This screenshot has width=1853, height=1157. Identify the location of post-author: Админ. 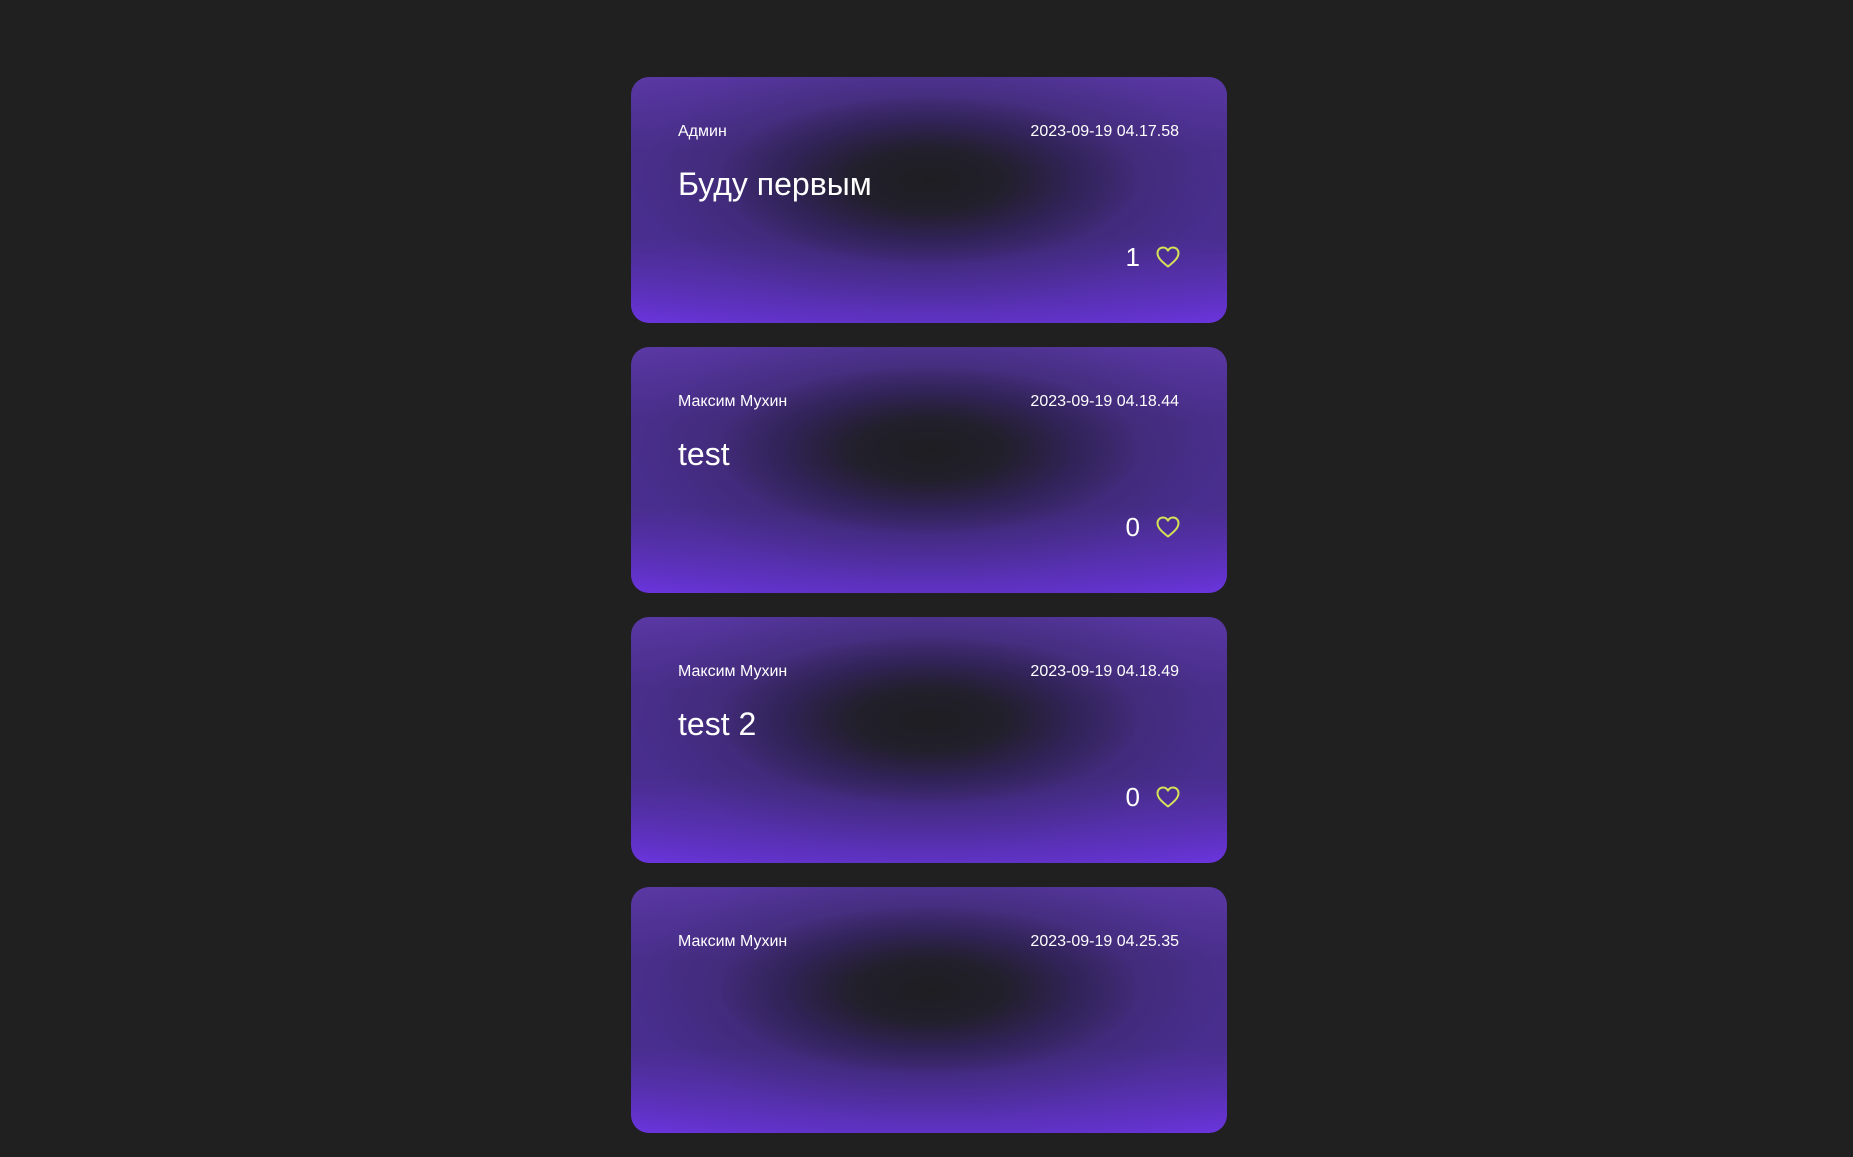
(702, 132).